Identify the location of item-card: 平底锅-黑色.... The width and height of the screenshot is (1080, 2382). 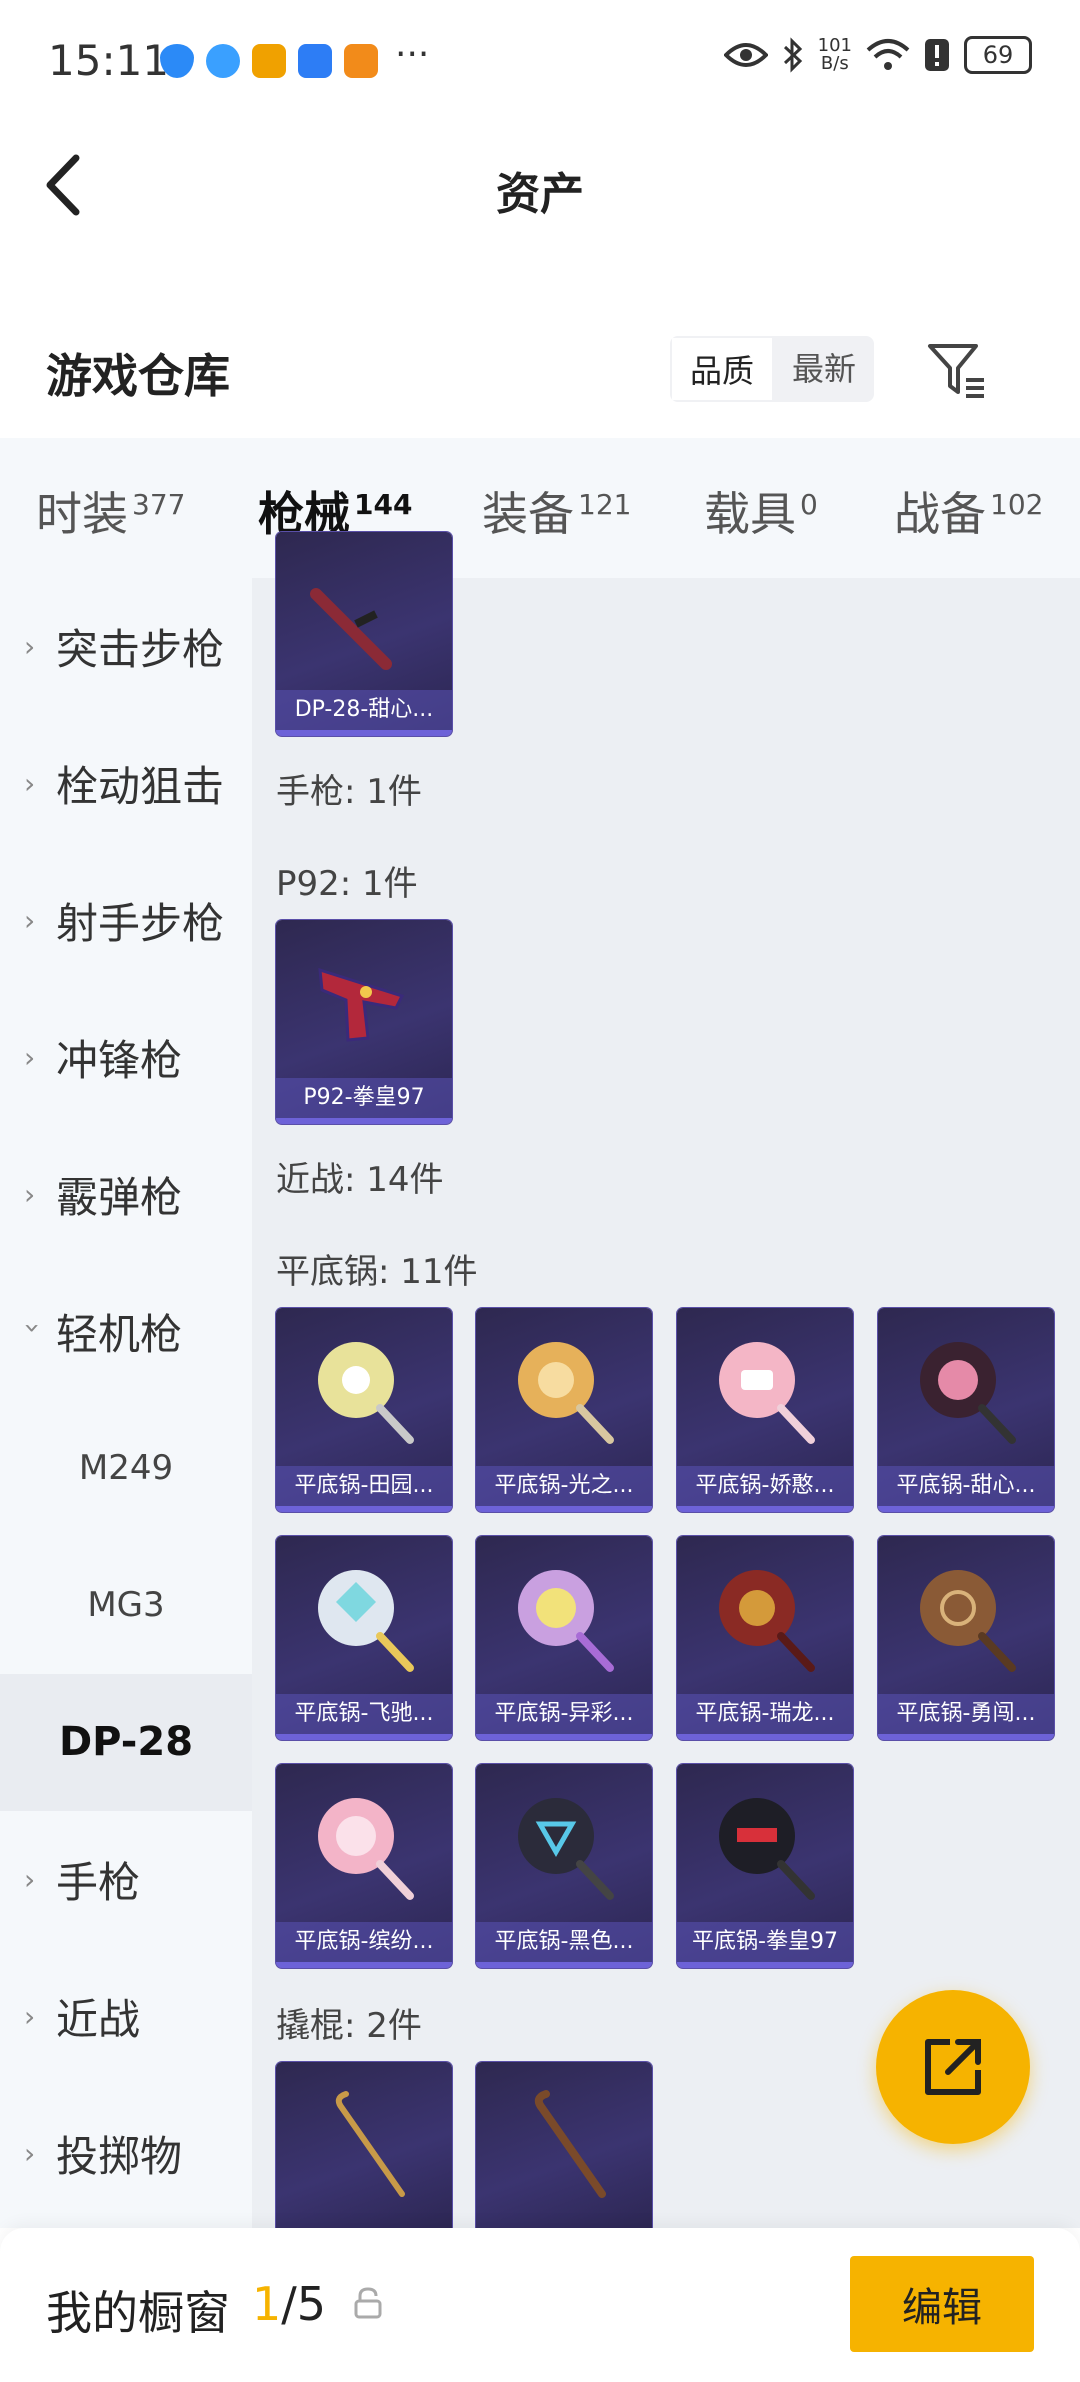
(564, 1866).